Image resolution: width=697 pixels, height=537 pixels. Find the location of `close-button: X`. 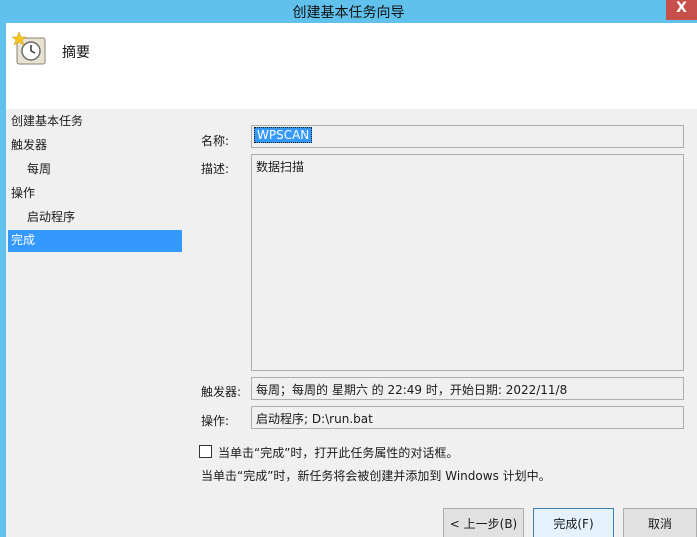

close-button: X is located at coordinates (681, 10).